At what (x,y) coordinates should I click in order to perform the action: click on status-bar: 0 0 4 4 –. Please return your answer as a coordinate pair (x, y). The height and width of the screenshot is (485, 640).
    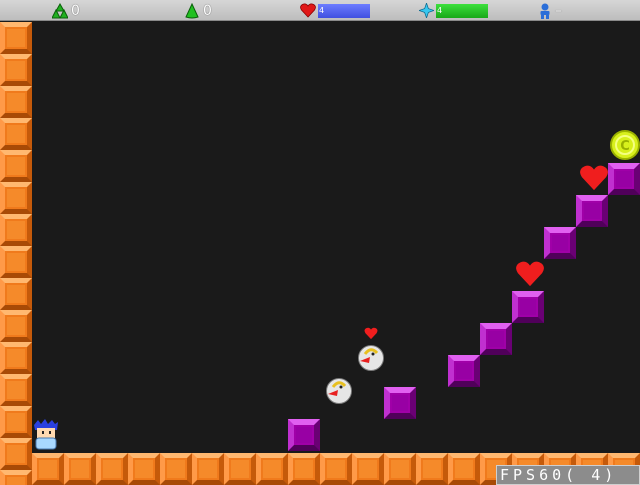
    Looking at the image, I should click on (320, 10).